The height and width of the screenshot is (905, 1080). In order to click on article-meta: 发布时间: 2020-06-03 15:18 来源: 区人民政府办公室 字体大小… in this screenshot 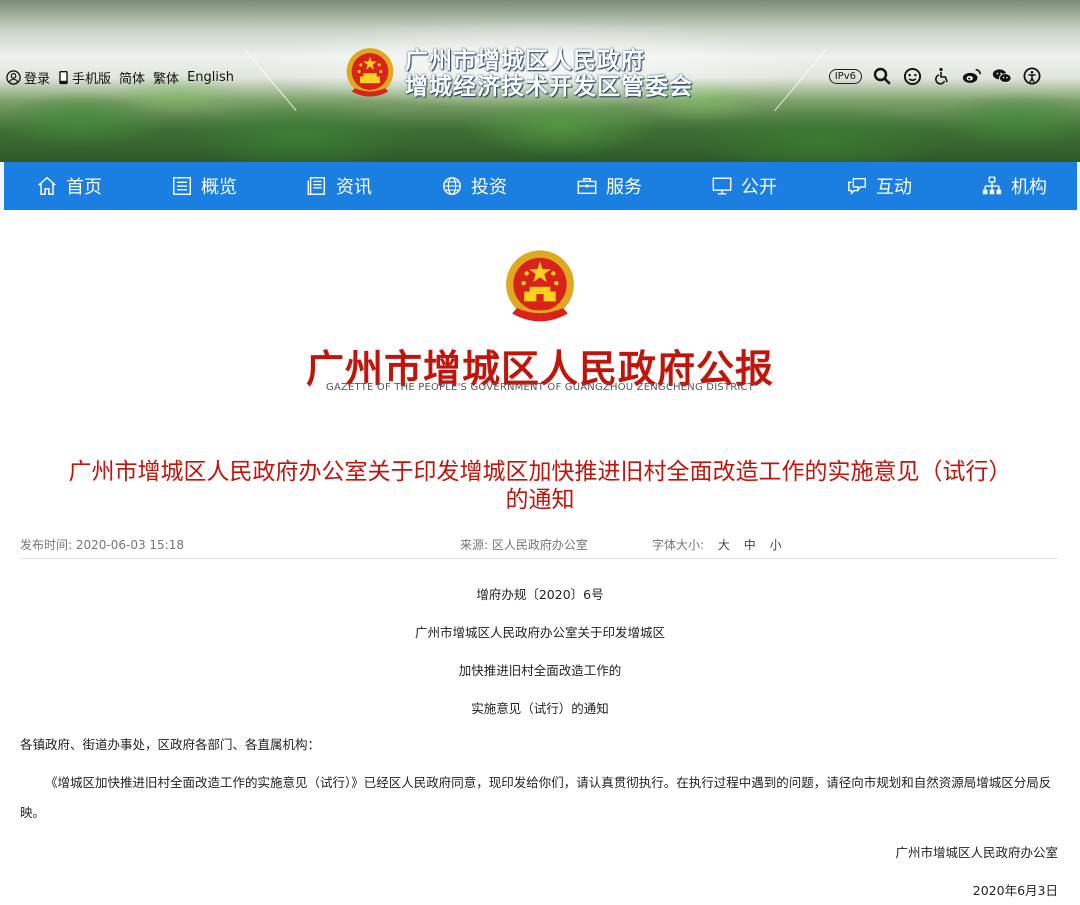, I will do `click(540, 546)`.